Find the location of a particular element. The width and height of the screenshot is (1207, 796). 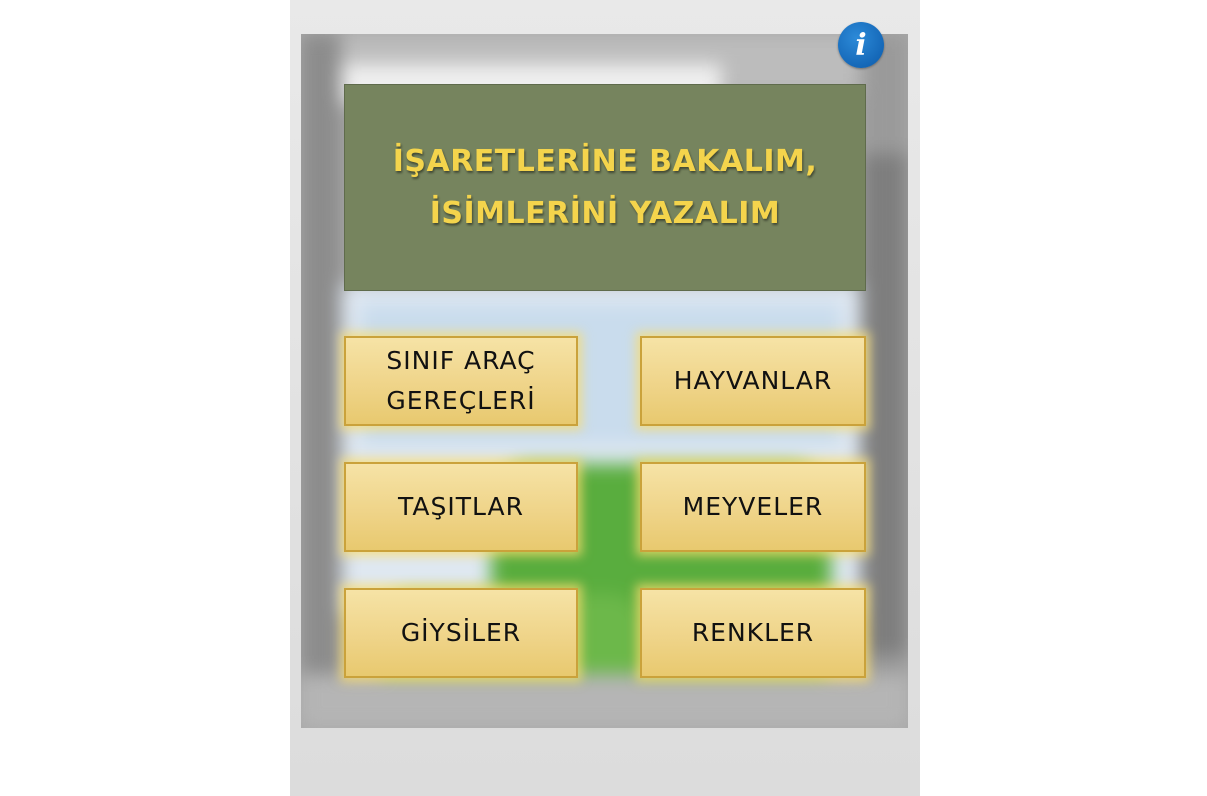

category-label: GİYSİLER is located at coordinates (461, 632).